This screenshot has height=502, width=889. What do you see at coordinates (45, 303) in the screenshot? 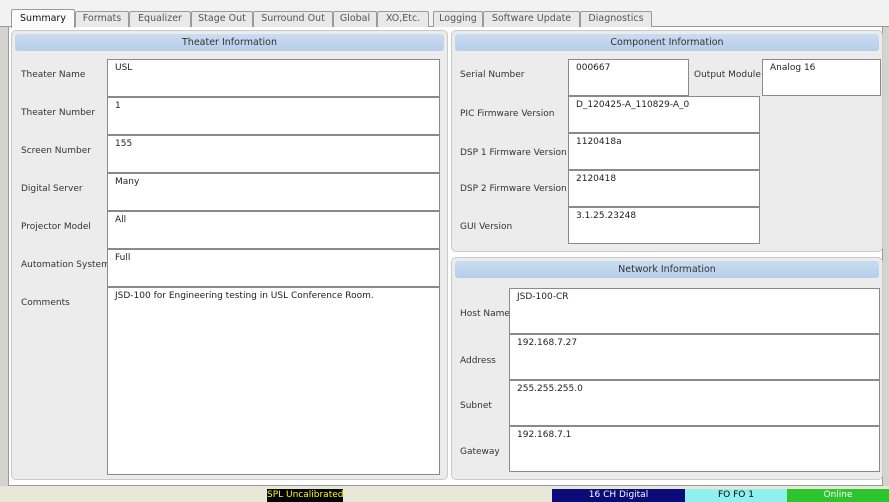
I see `comments-label: Comments` at bounding box center [45, 303].